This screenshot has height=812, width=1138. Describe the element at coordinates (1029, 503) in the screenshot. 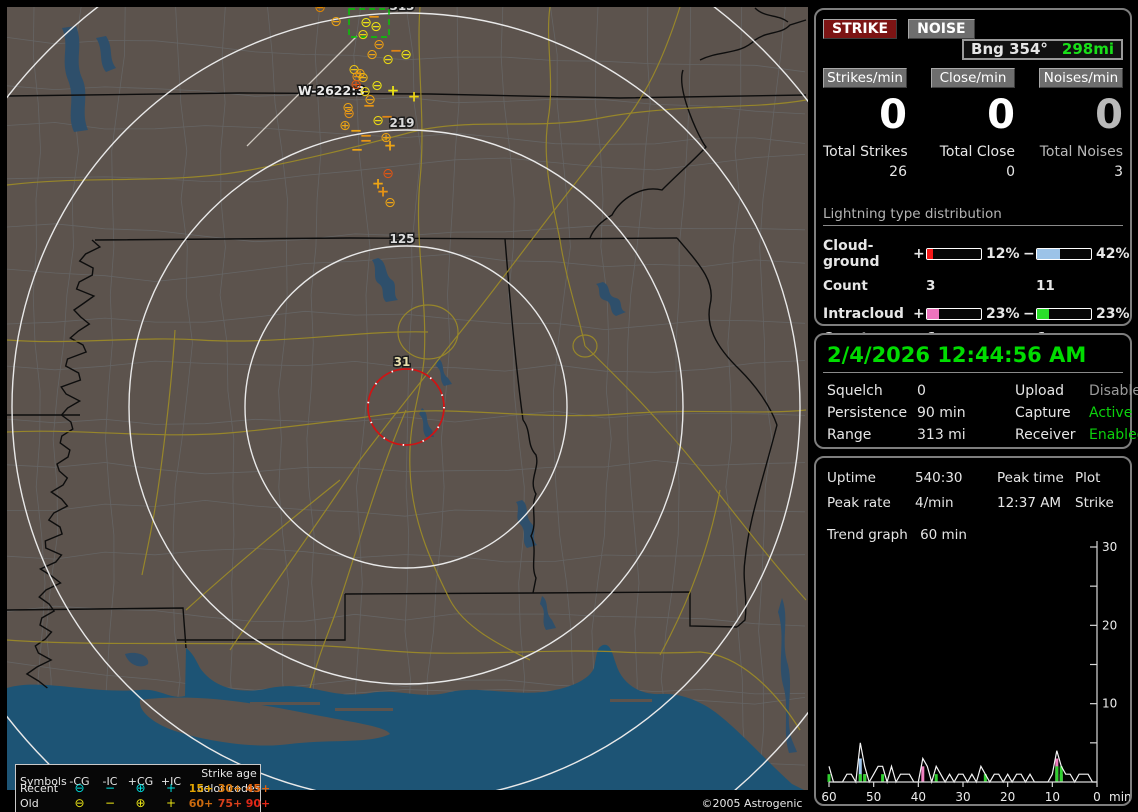

I see `stat-c3: 12:37 AM` at that location.